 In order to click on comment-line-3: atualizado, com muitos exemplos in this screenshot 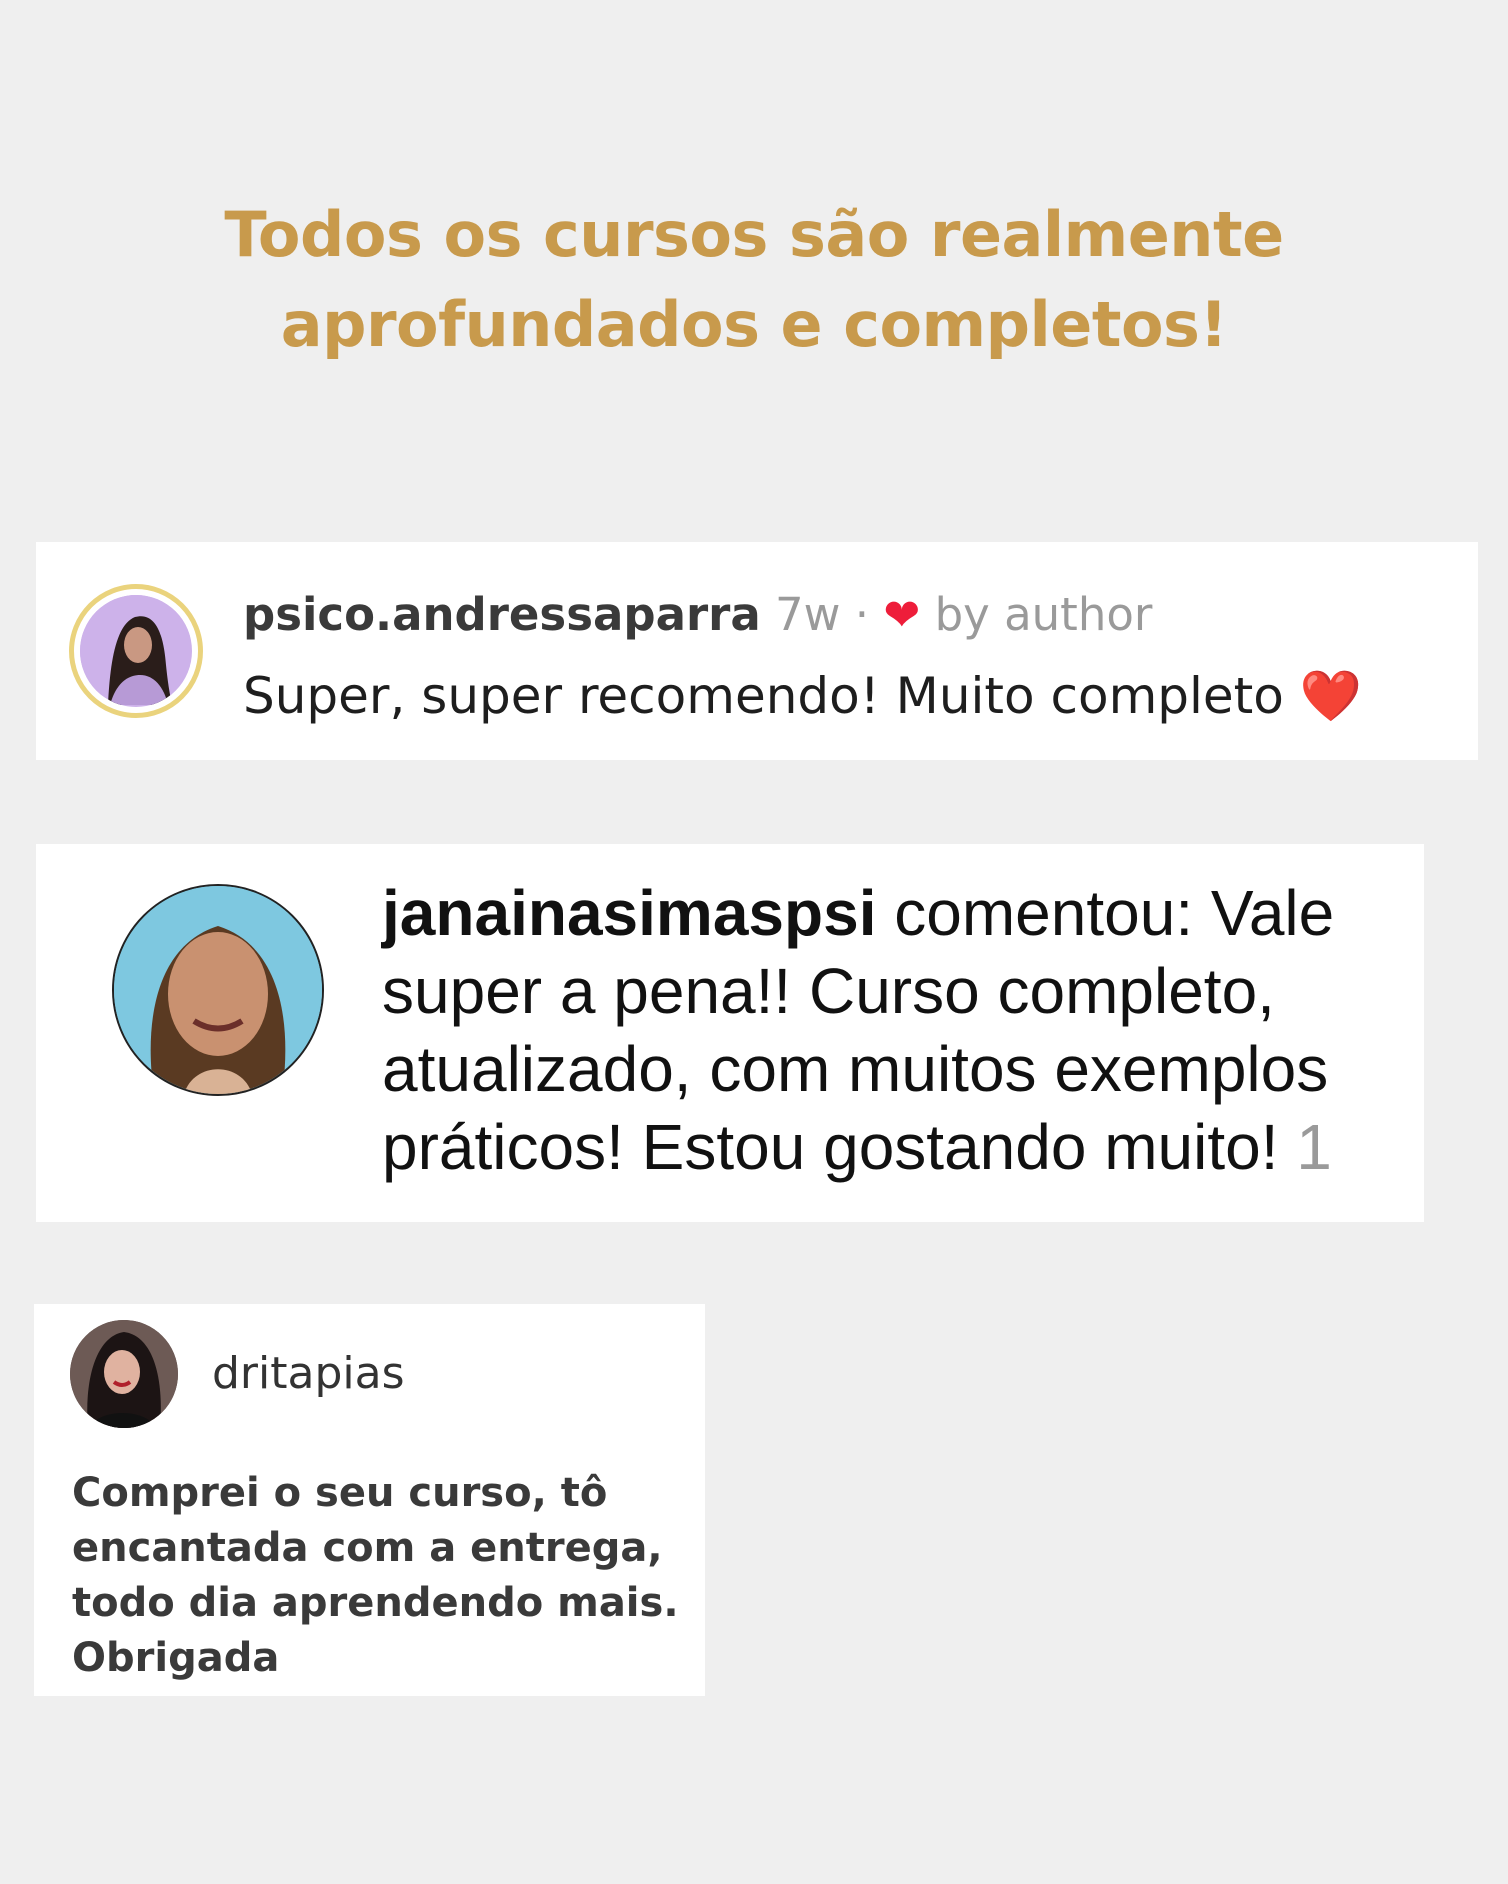, I will do `click(855, 1069)`.